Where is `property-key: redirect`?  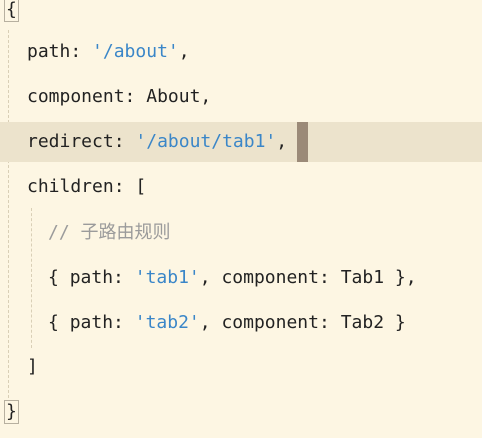 property-key: redirect is located at coordinates (70, 141).